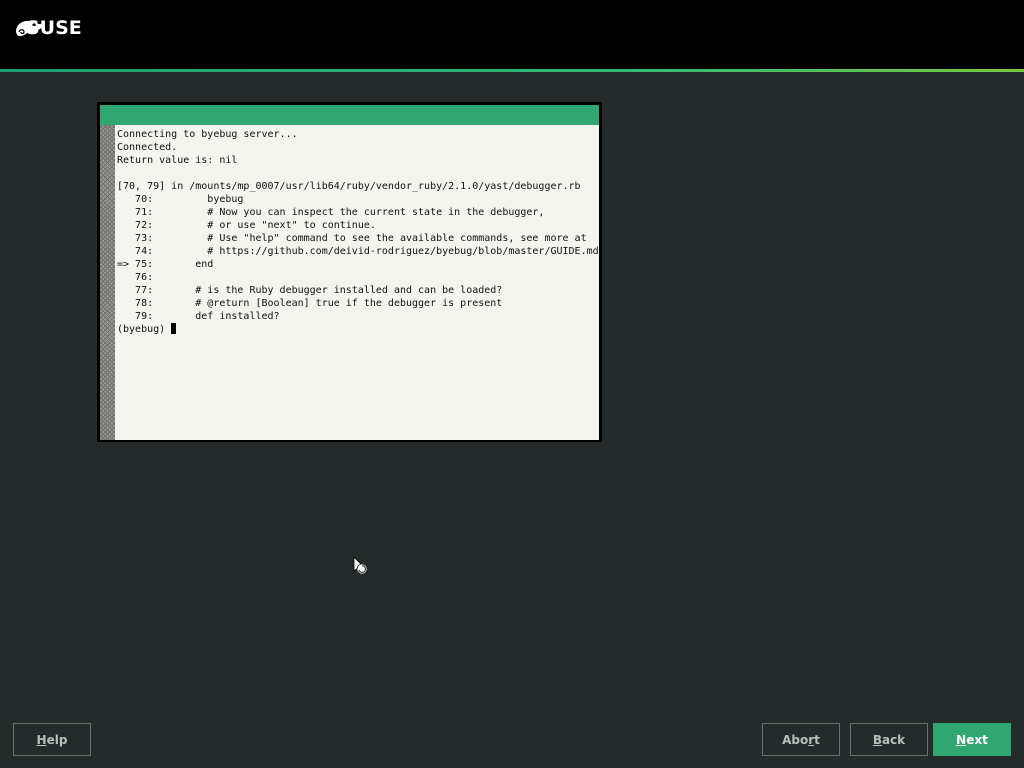 This screenshot has height=768, width=1024. What do you see at coordinates (198, 316) in the screenshot?
I see `terminal-line: 79: def installed?` at bounding box center [198, 316].